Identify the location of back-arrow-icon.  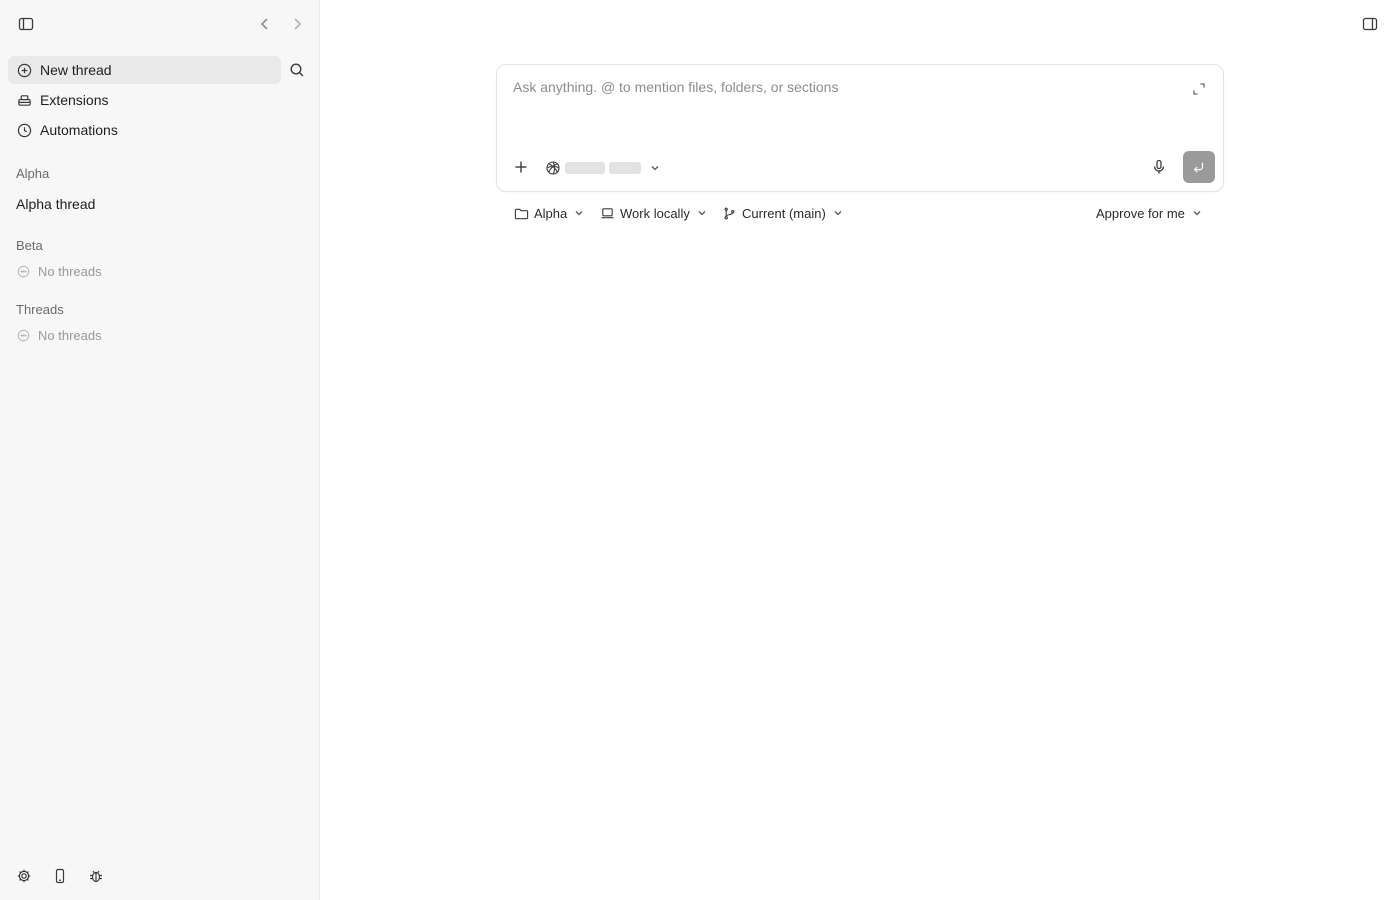
(265, 24).